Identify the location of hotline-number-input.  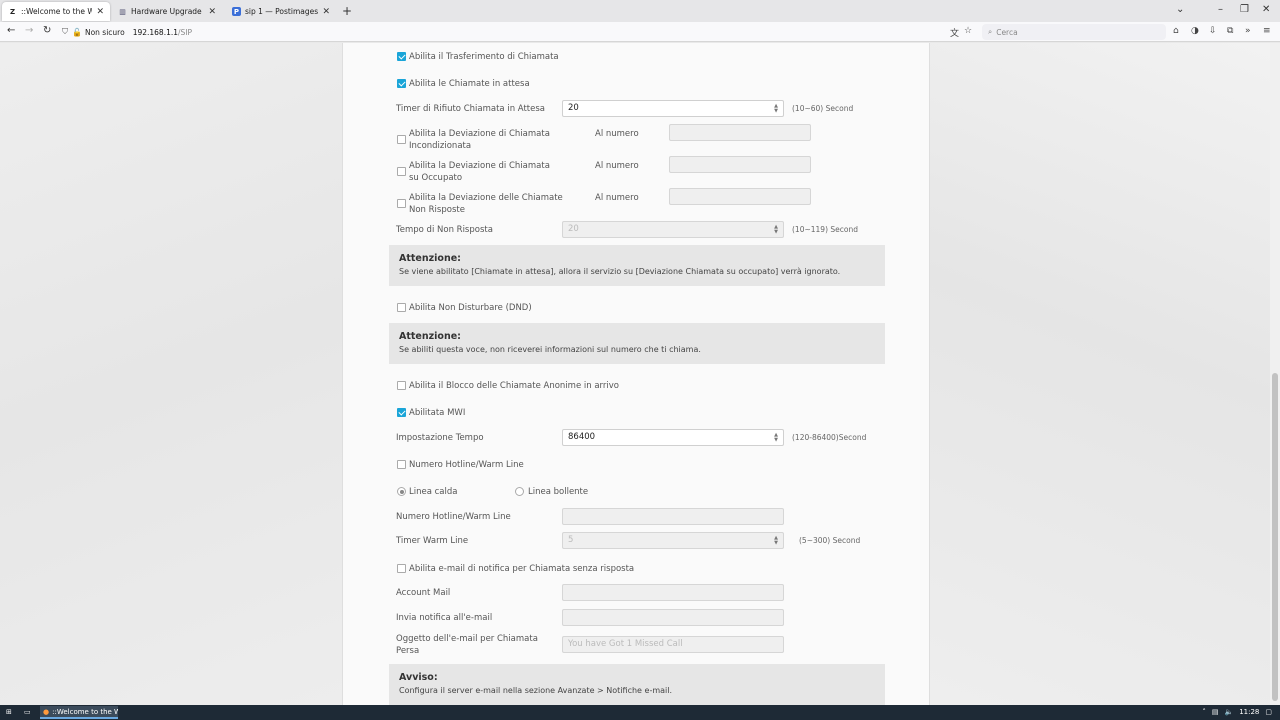
(673, 516).